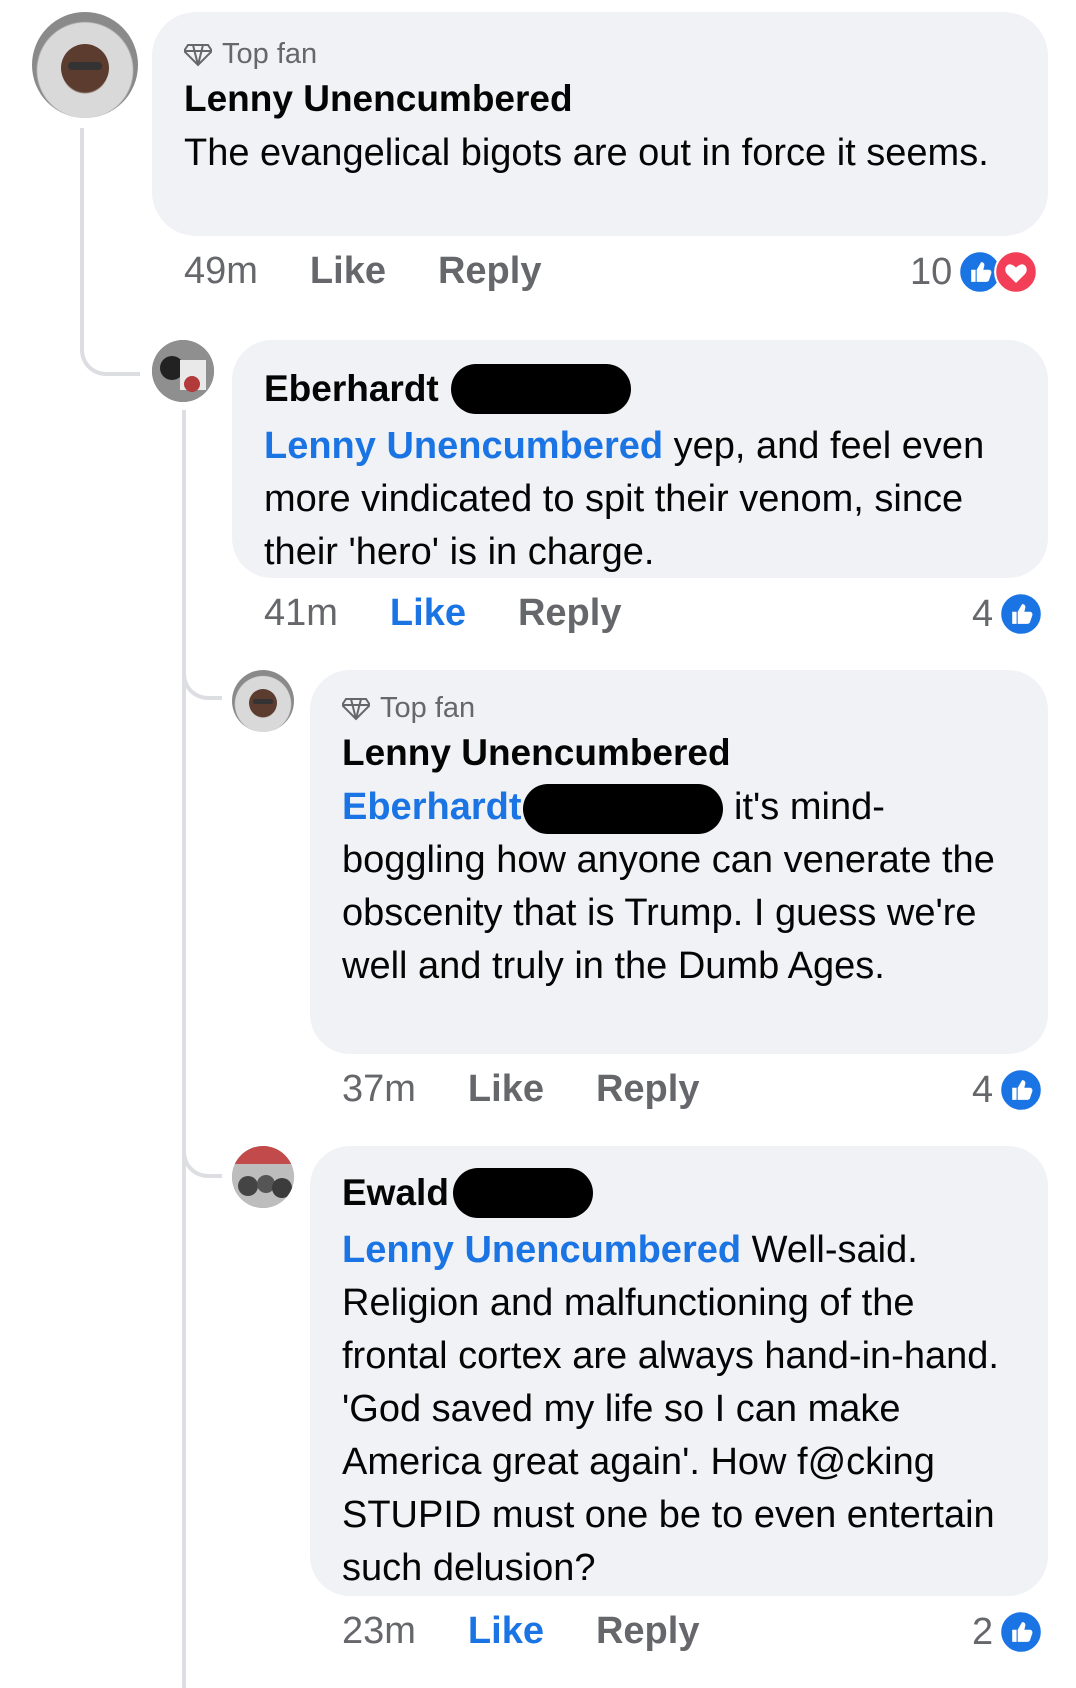 The image size is (1076, 1688). What do you see at coordinates (431, 807) in the screenshot?
I see `mention-link: Eberhardt` at bounding box center [431, 807].